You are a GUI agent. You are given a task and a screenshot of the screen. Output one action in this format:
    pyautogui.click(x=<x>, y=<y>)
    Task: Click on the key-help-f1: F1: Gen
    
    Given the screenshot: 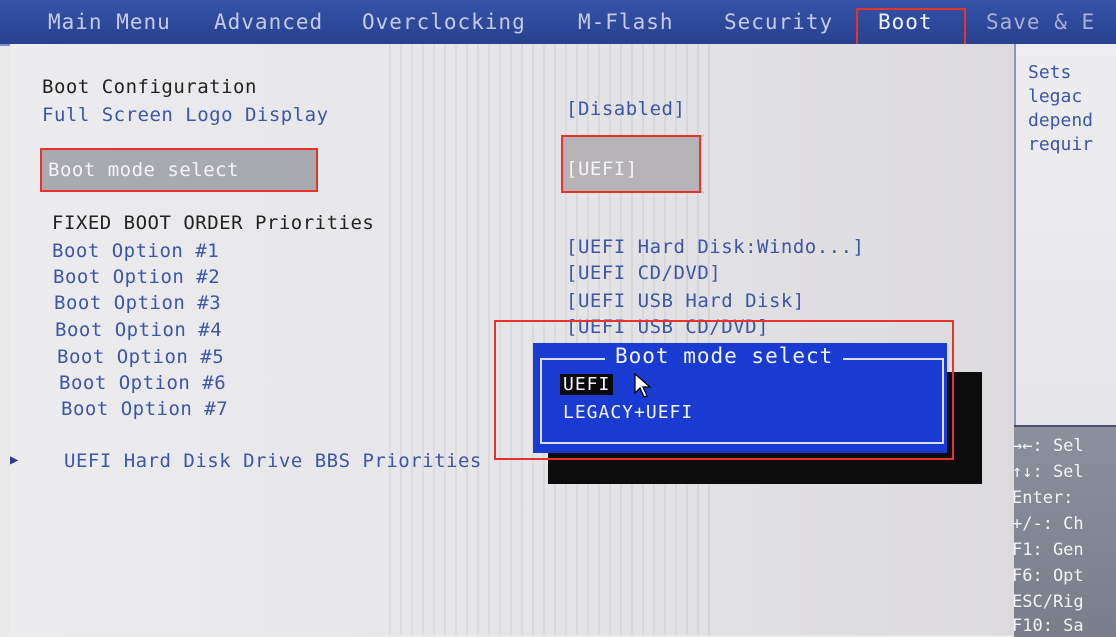 What is the action you would take?
    pyautogui.click(x=1048, y=550)
    